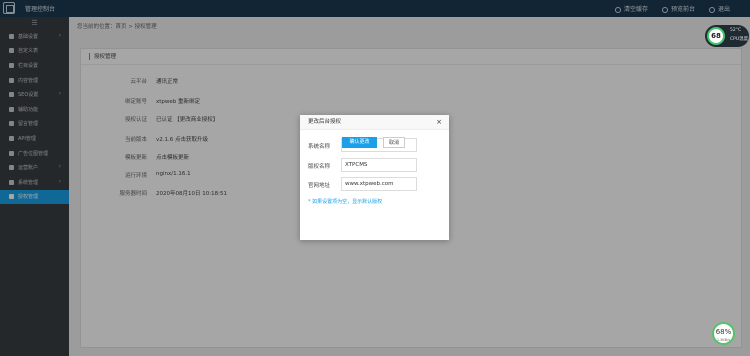 Image resolution: width=750 pixels, height=356 pixels. What do you see at coordinates (359, 142) in the screenshot?
I see `confirm-button: 确认更改` at bounding box center [359, 142].